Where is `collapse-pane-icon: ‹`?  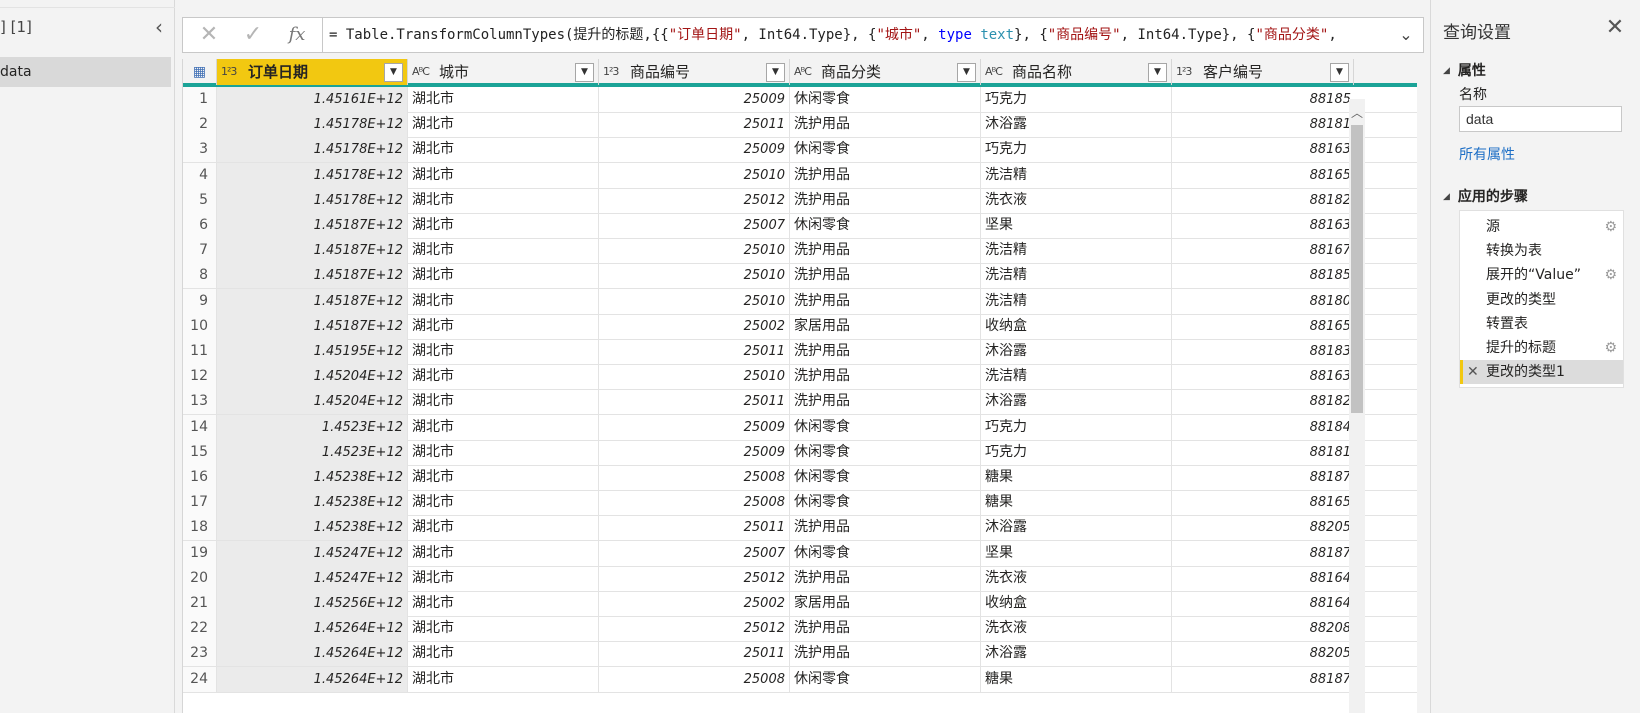
collapse-pane-icon: ‹ is located at coordinates (159, 27).